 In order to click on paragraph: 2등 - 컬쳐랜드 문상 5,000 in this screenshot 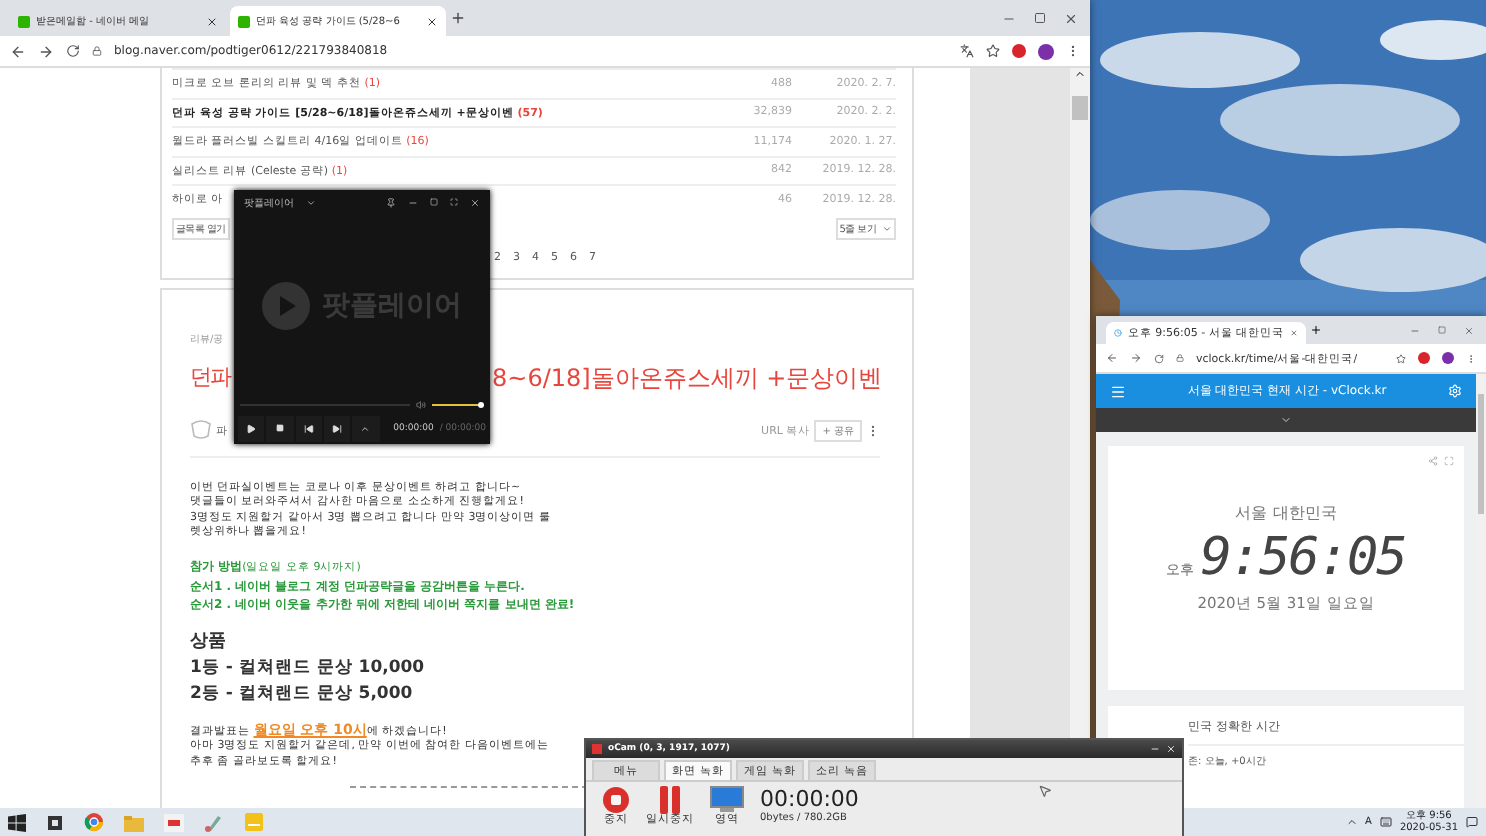, I will do `click(301, 694)`.